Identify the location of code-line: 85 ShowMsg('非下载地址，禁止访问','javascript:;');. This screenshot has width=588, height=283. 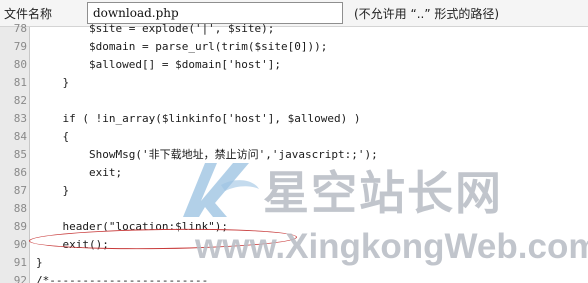
(294, 155).